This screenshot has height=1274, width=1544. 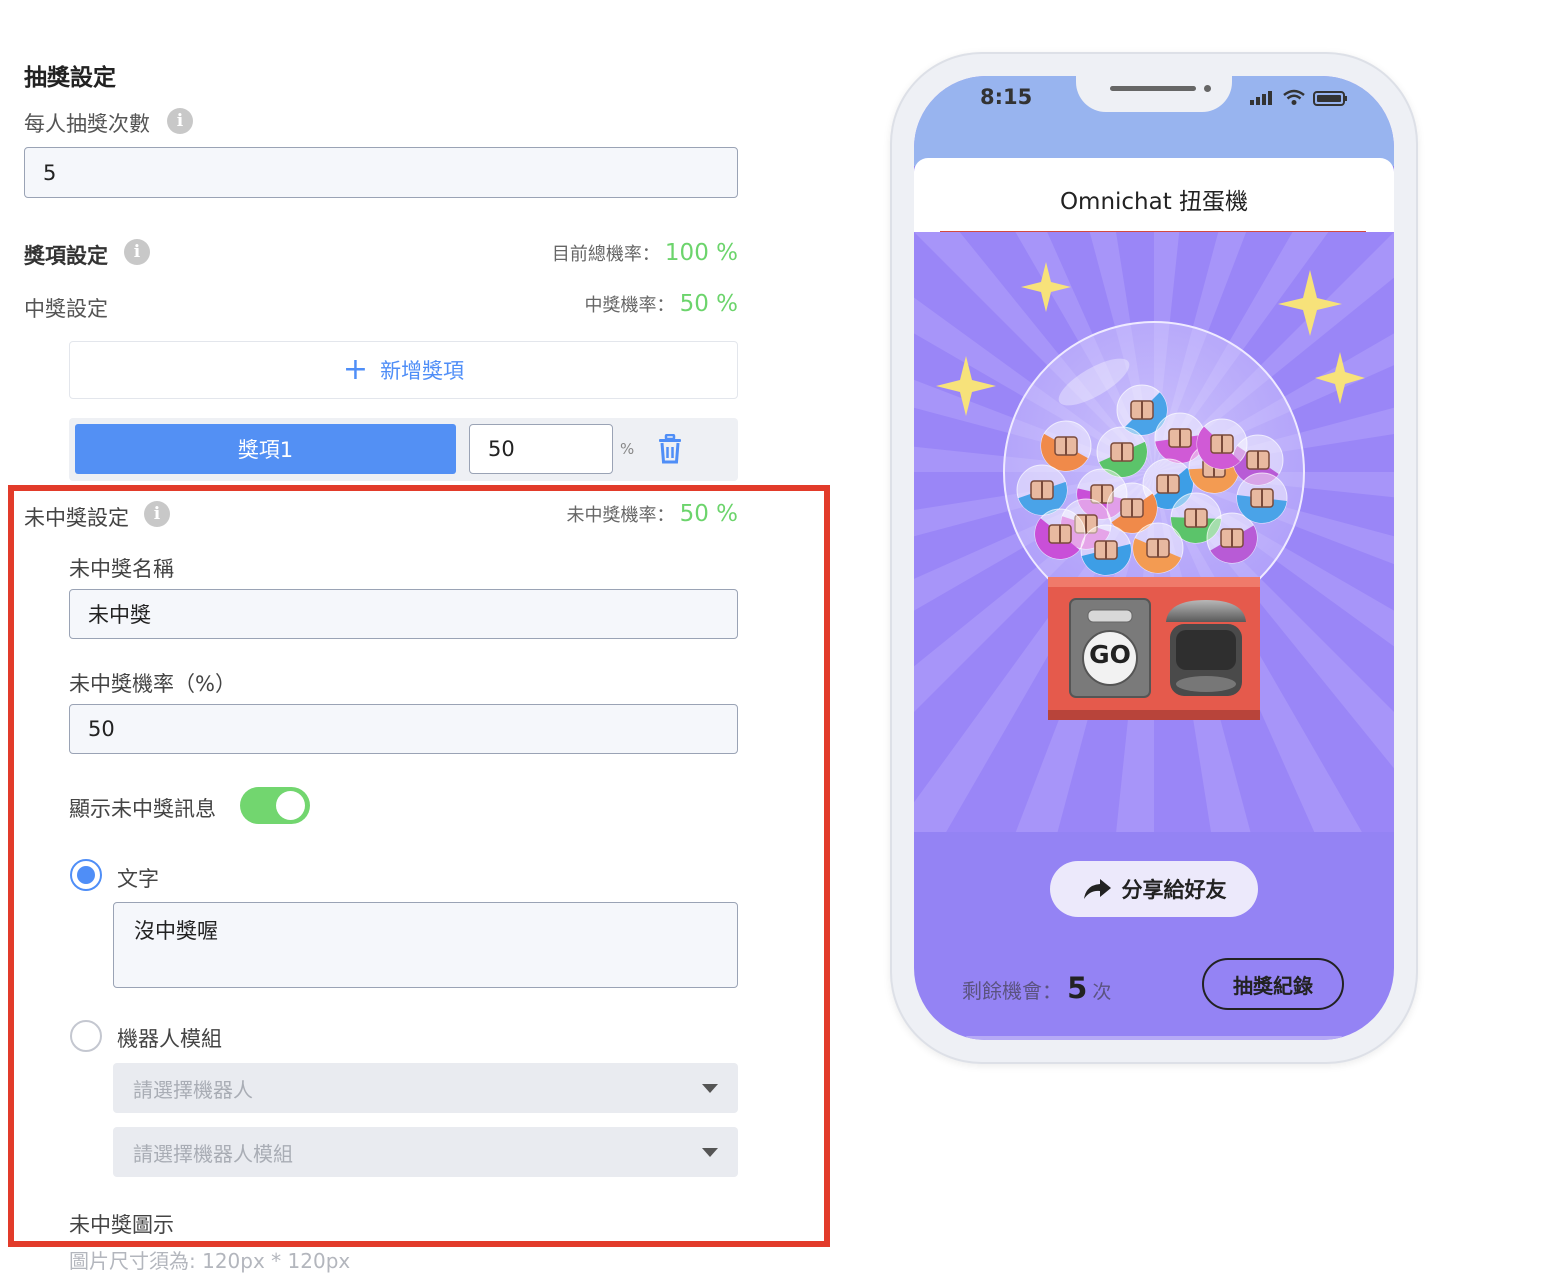 What do you see at coordinates (50, 172) in the screenshot?
I see `draws-value: 5` at bounding box center [50, 172].